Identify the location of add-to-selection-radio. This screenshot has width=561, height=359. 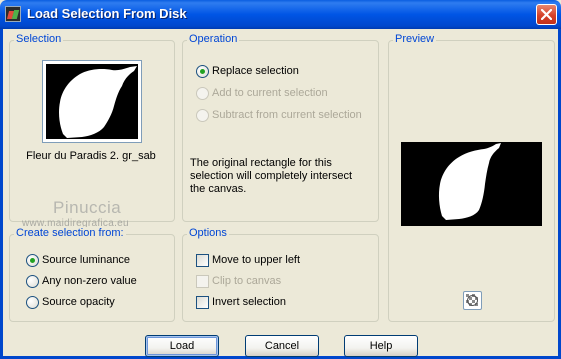
(202, 93).